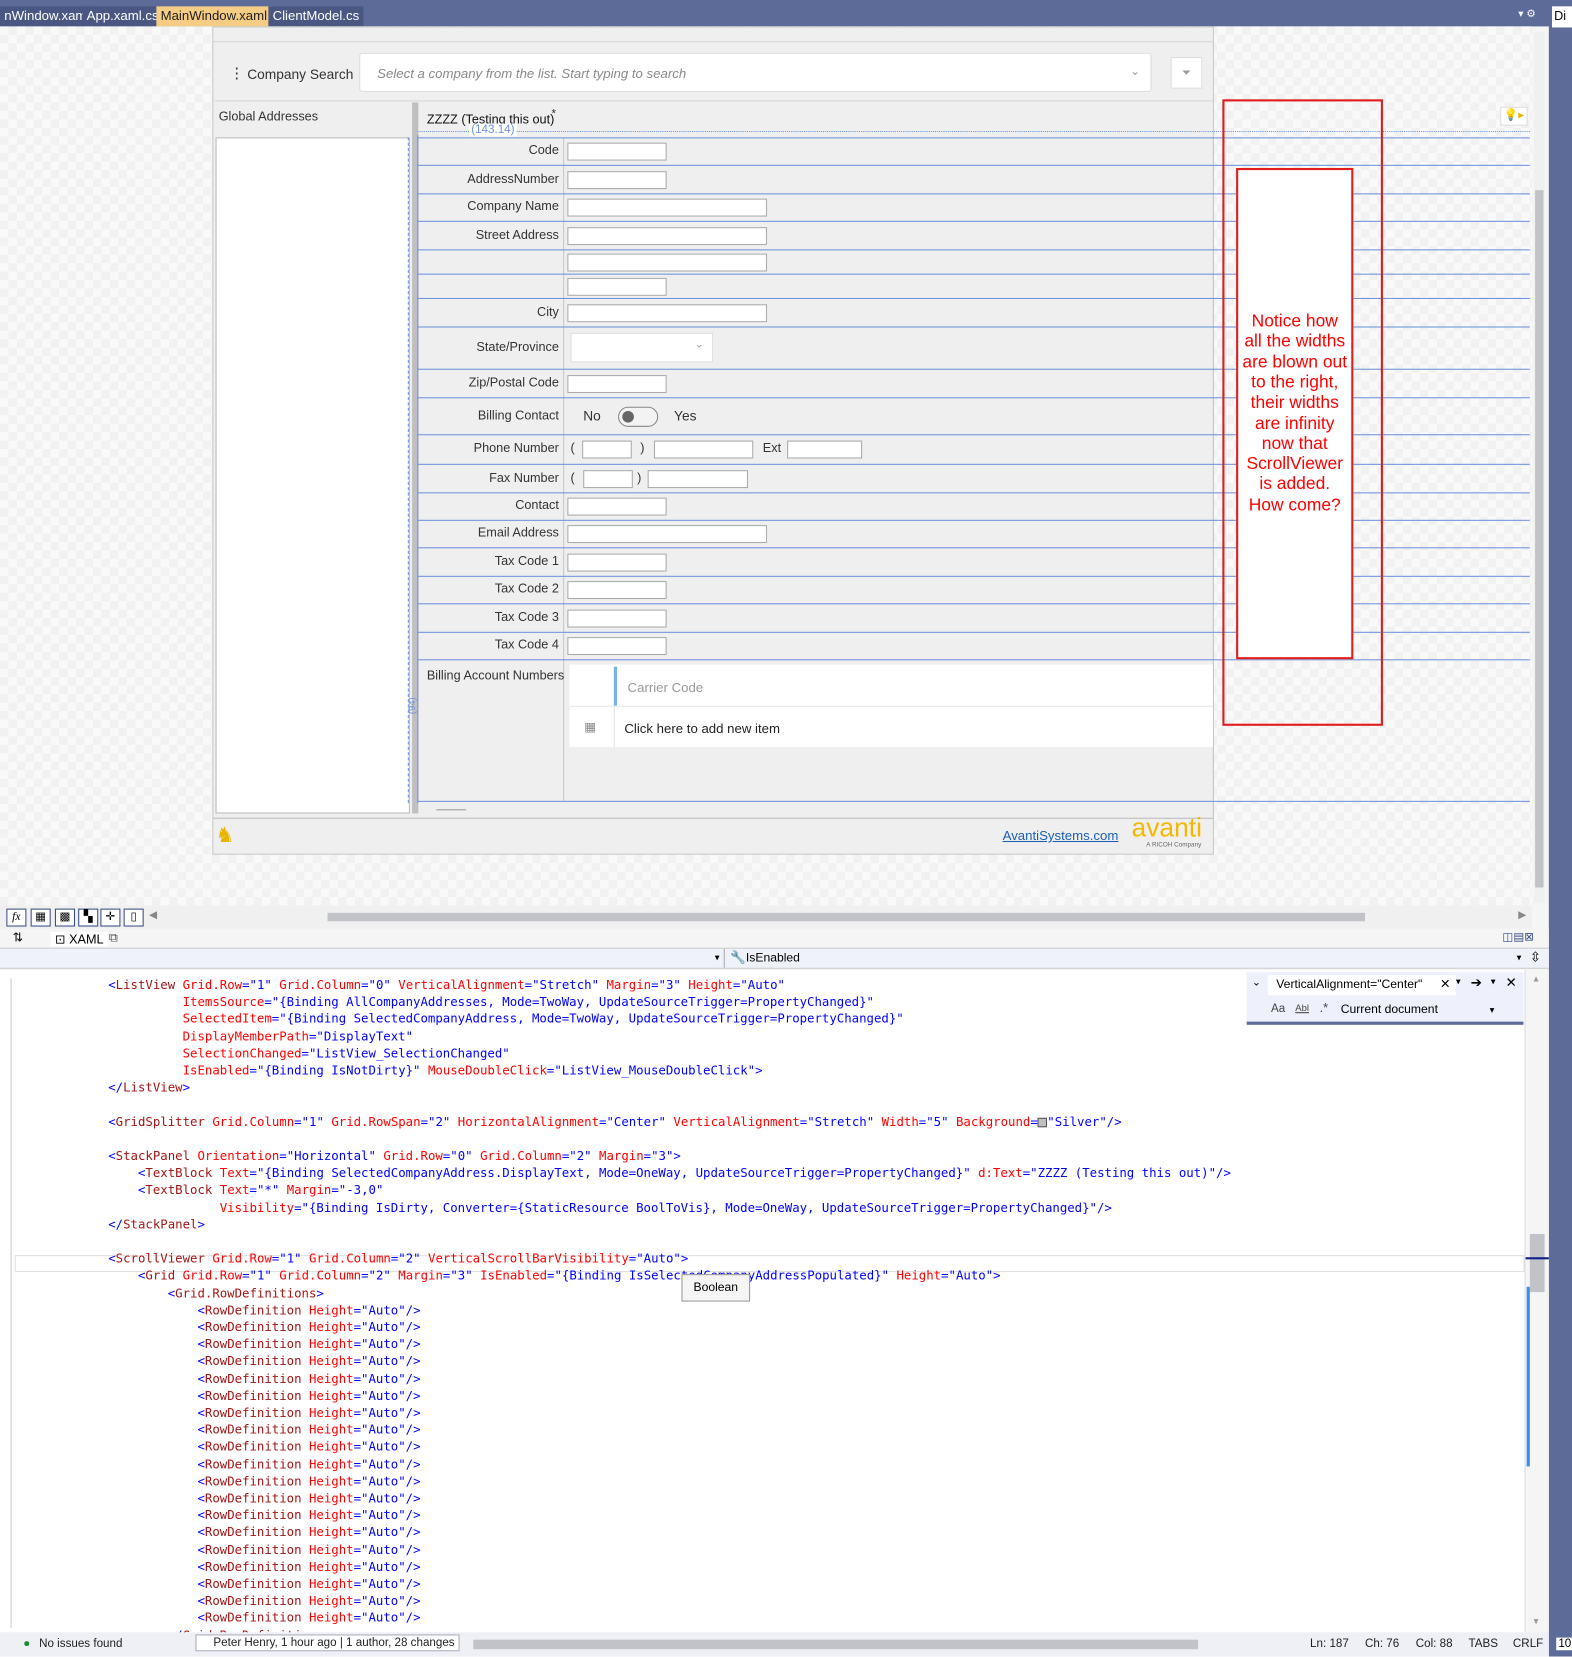 This screenshot has width=1572, height=1657. I want to click on line-ending: CRLF, so click(1528, 1644).